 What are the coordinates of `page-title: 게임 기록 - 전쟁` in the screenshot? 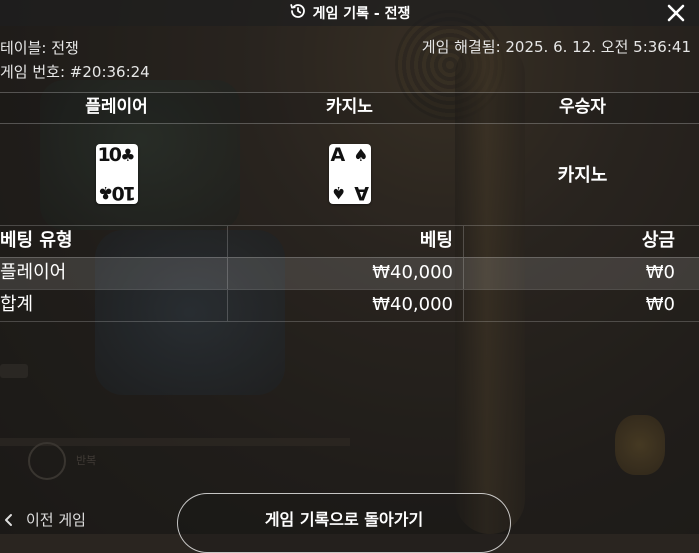 It's located at (361, 14).